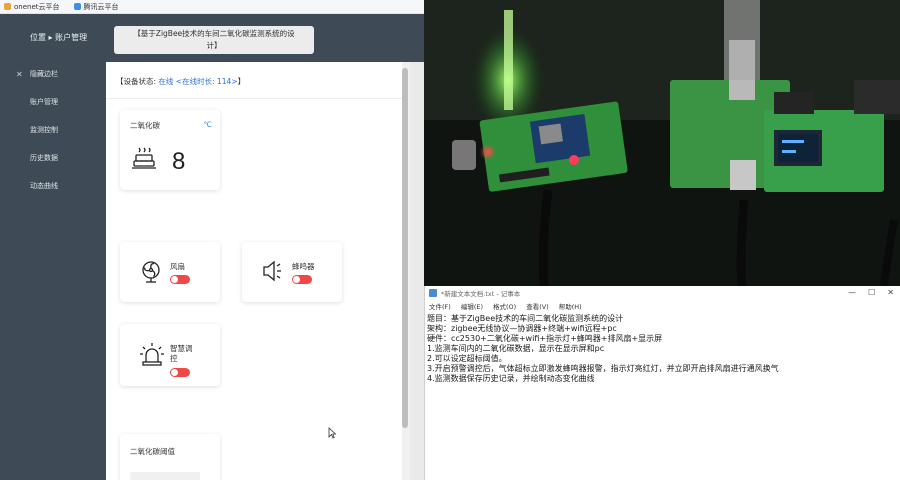 The width and height of the screenshot is (900, 480). Describe the element at coordinates (570, 306) in the screenshot. I see `menu-help: 帮助(H)` at that location.